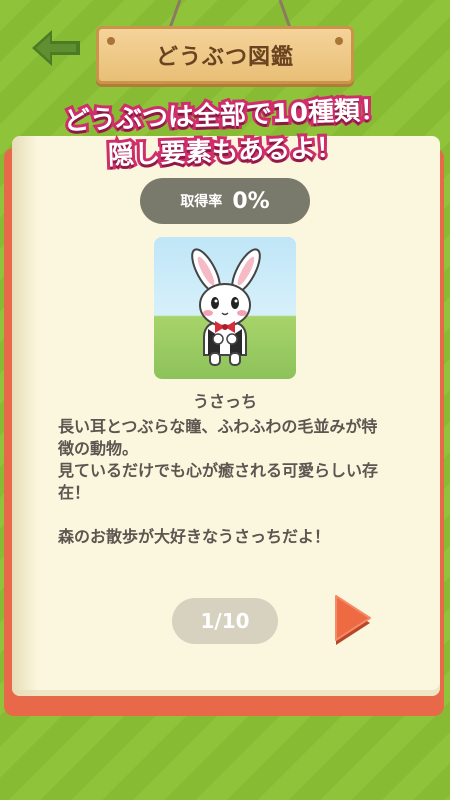  What do you see at coordinates (25, 416) in the screenshot?
I see `book-spine-shadow` at bounding box center [25, 416].